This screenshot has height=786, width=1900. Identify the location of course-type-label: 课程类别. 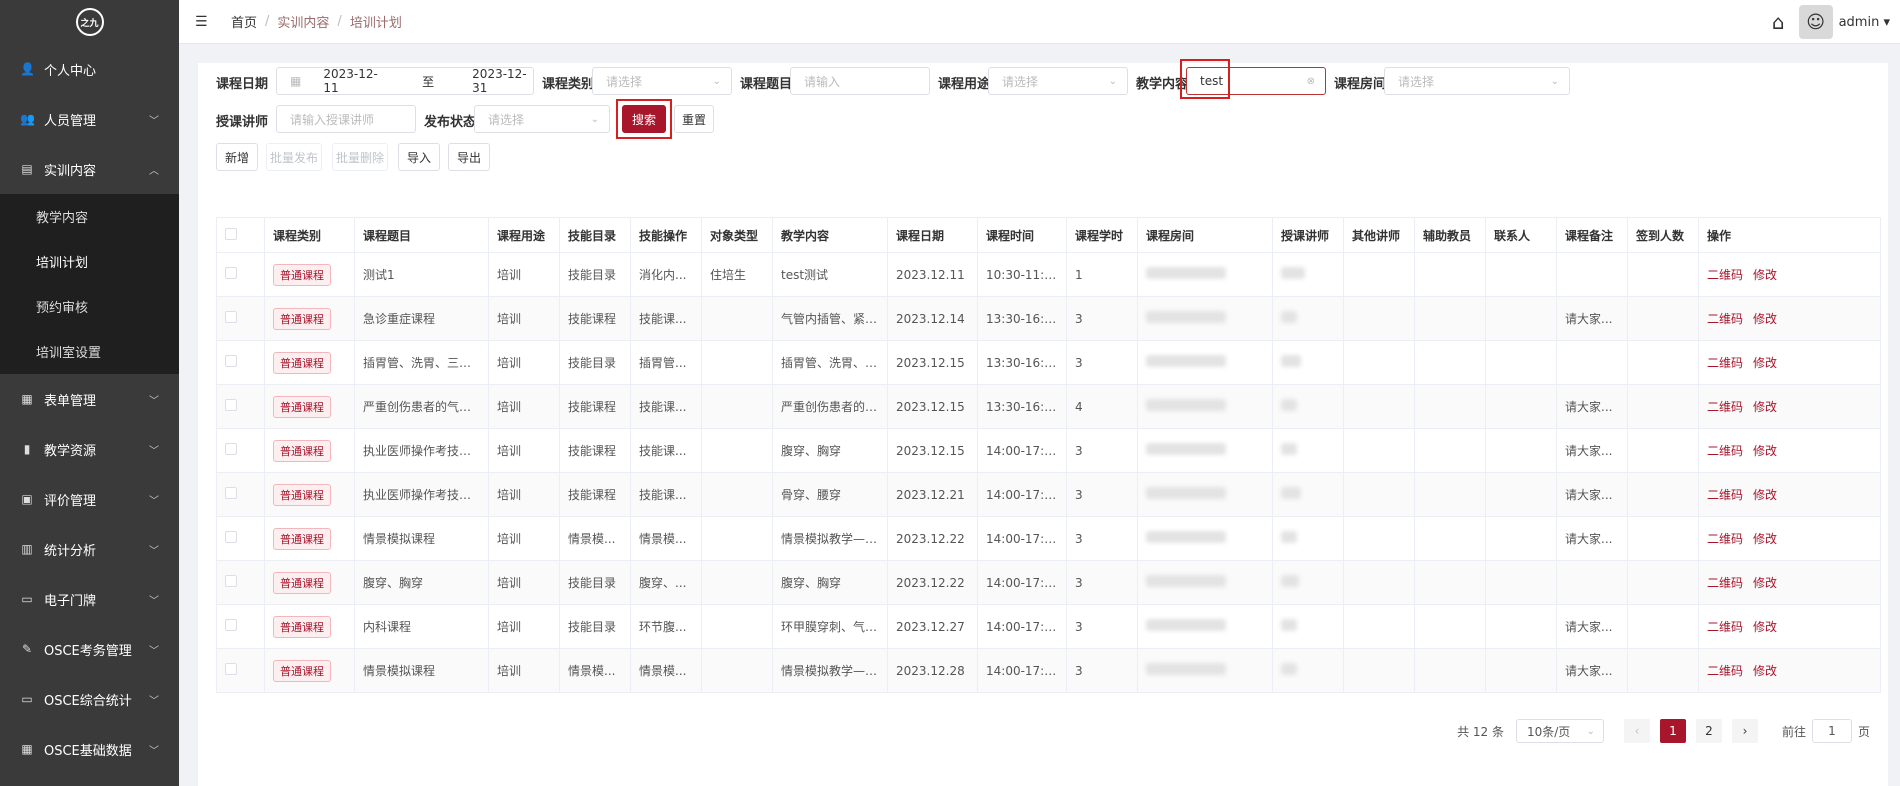
(568, 84).